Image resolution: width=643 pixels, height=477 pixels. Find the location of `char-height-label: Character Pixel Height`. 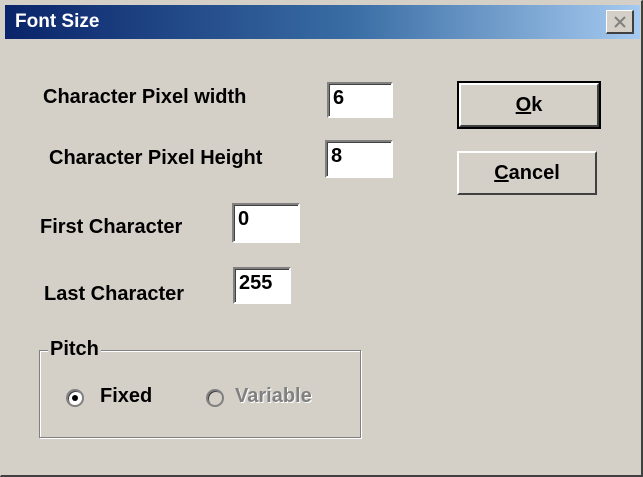

char-height-label: Character Pixel Height is located at coordinates (156, 158).